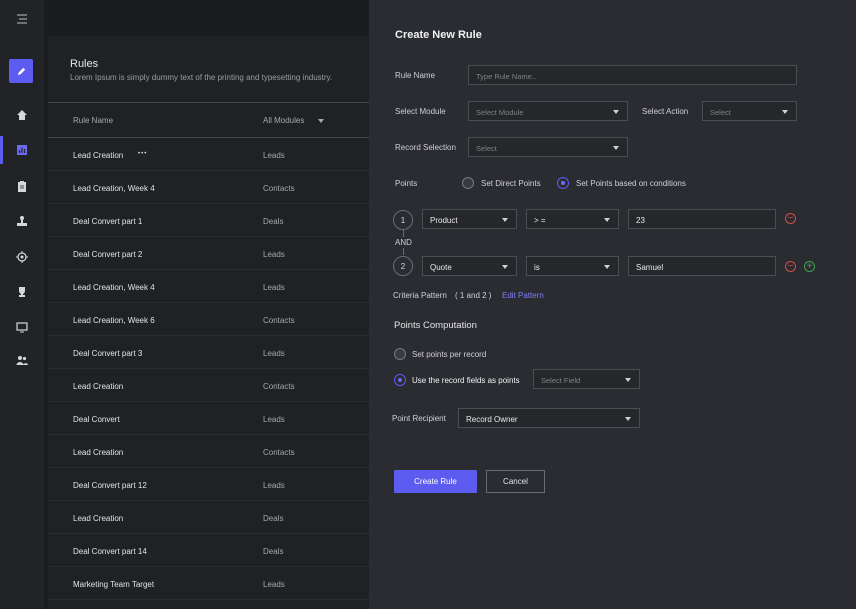 The image size is (856, 609). I want to click on criteria-value-input: 23, so click(702, 219).